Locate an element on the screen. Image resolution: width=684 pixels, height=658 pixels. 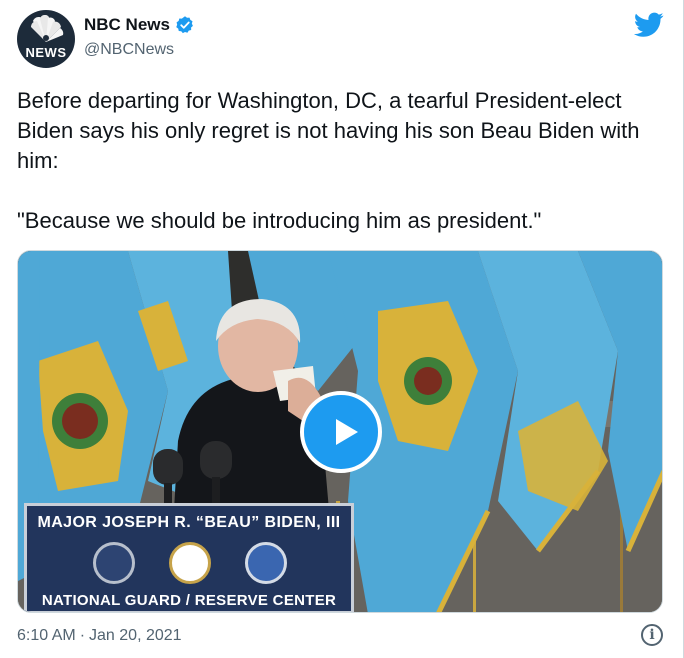
nbc-news-avatar: NEWS is located at coordinates (46, 39).